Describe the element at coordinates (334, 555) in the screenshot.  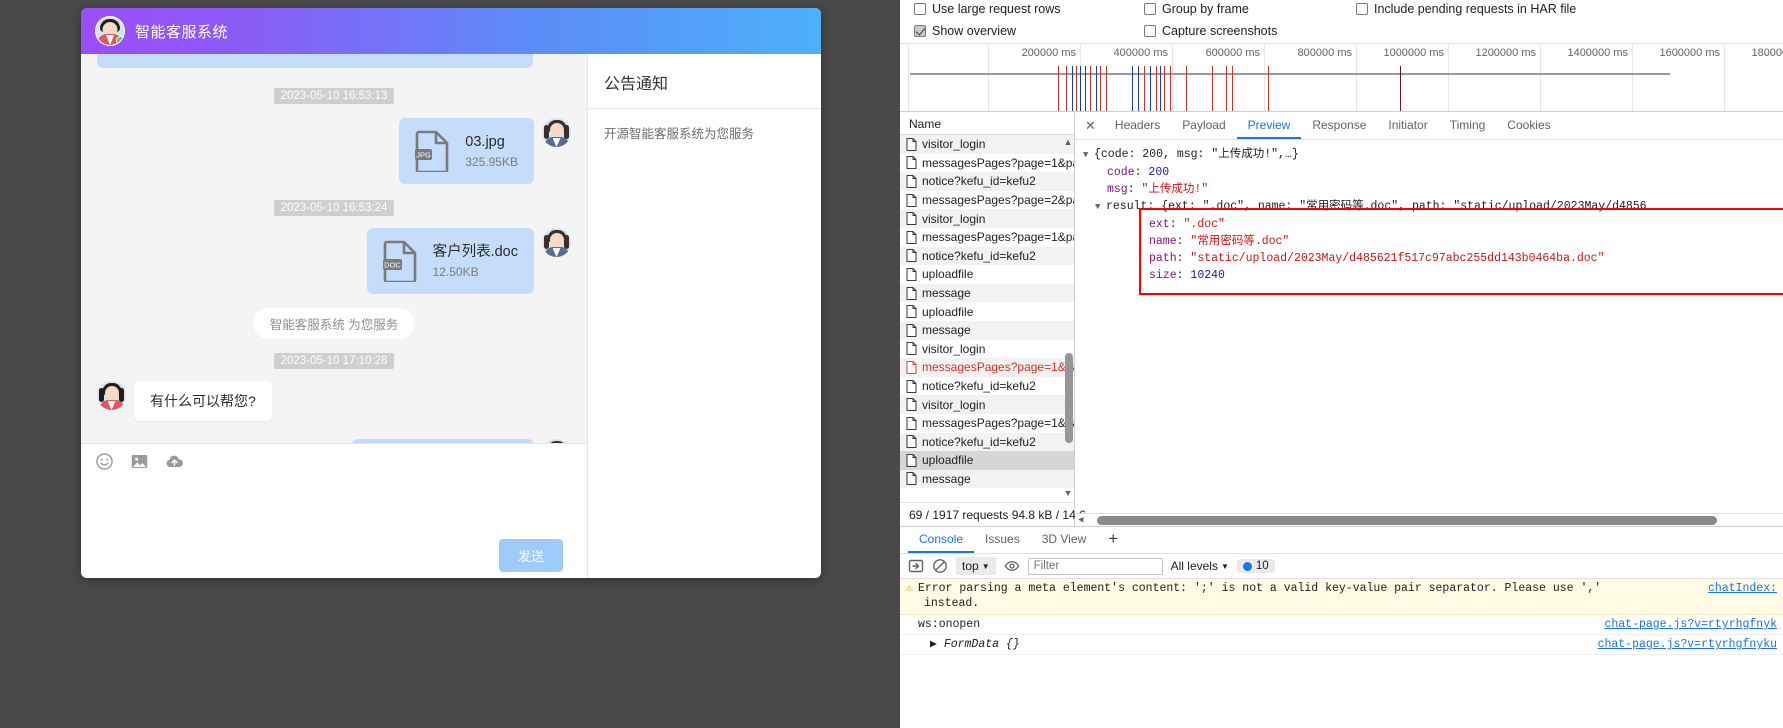
I see `send-row: 发送` at that location.